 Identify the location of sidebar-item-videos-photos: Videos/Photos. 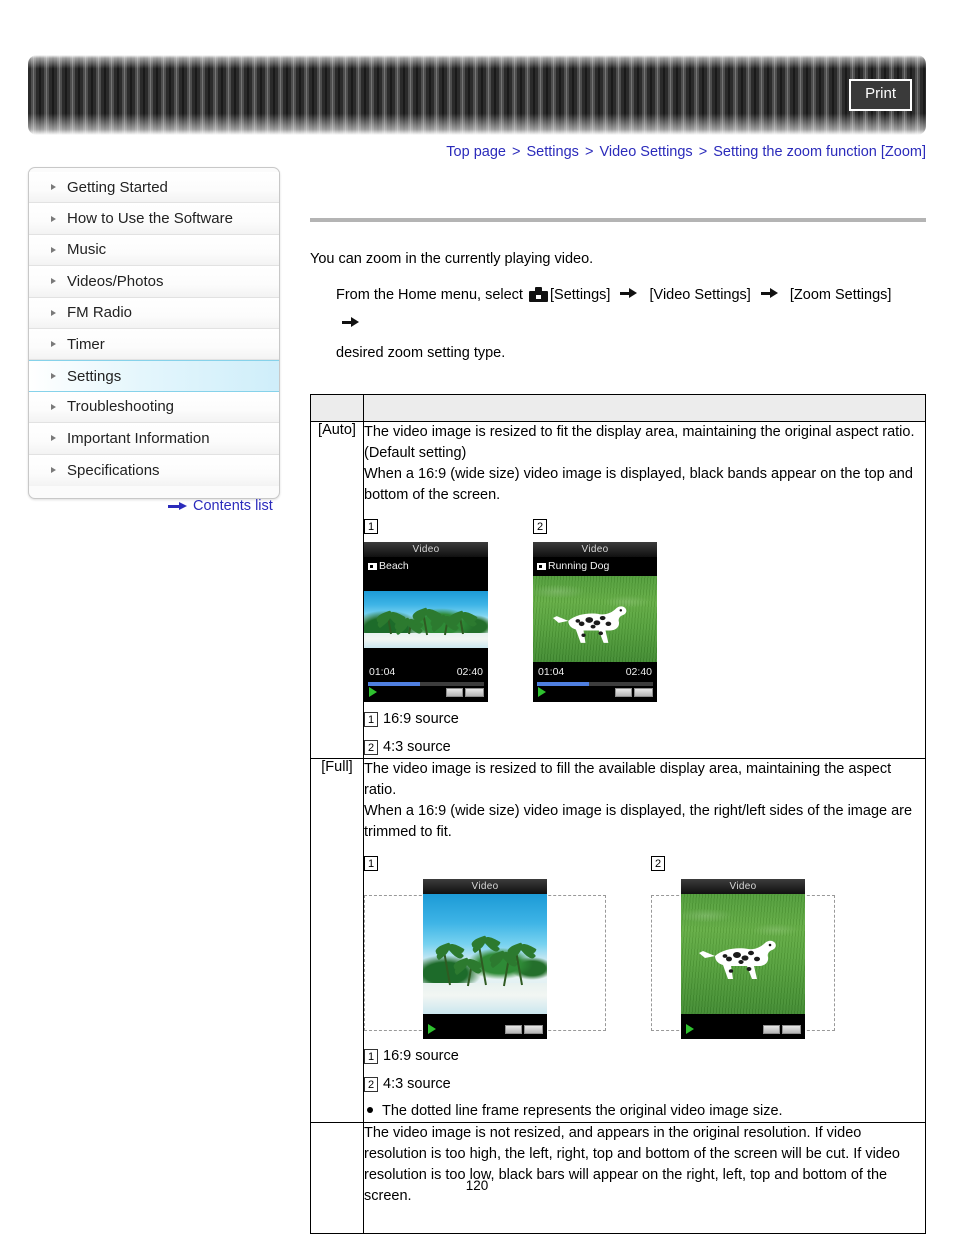
(154, 282).